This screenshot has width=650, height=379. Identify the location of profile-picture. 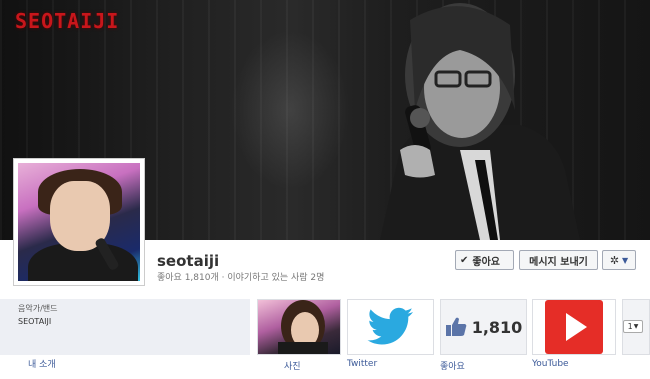
(79, 222).